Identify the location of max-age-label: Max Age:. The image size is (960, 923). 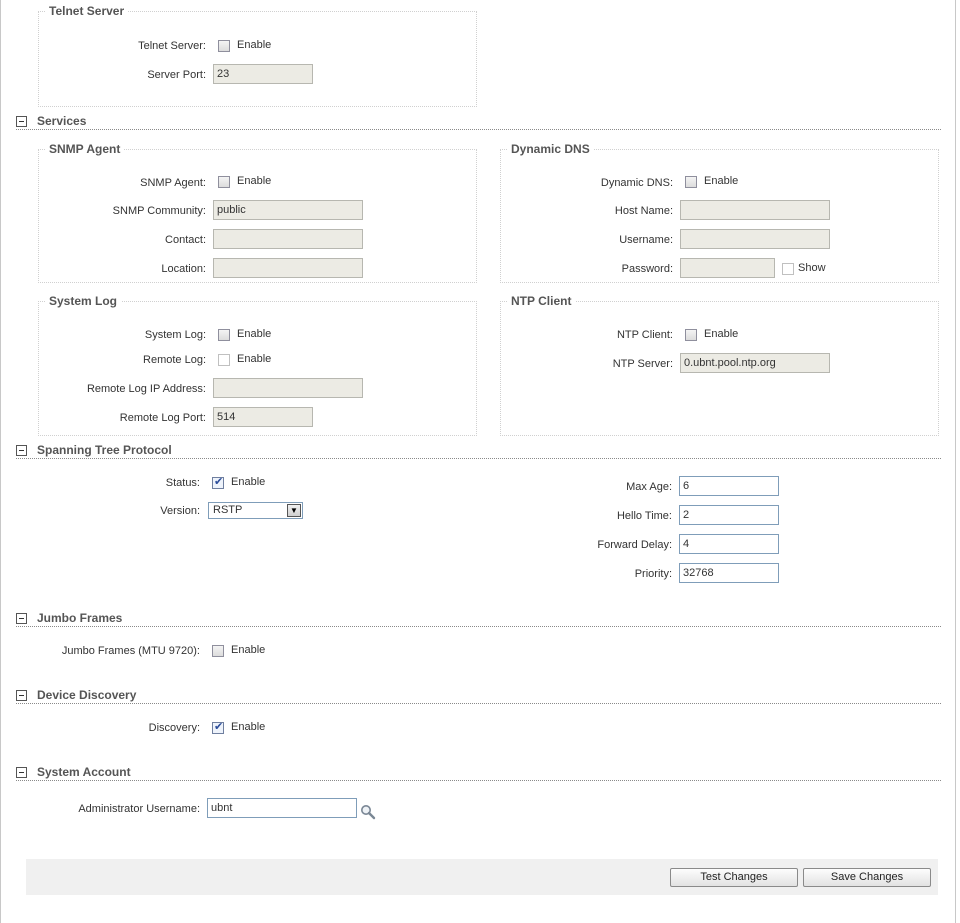
(649, 487).